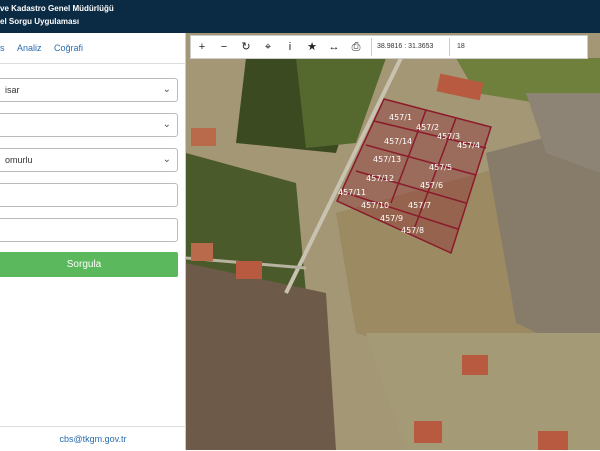 The width and height of the screenshot is (600, 451). Describe the element at coordinates (89, 230) in the screenshot. I see `parcel-input` at that location.